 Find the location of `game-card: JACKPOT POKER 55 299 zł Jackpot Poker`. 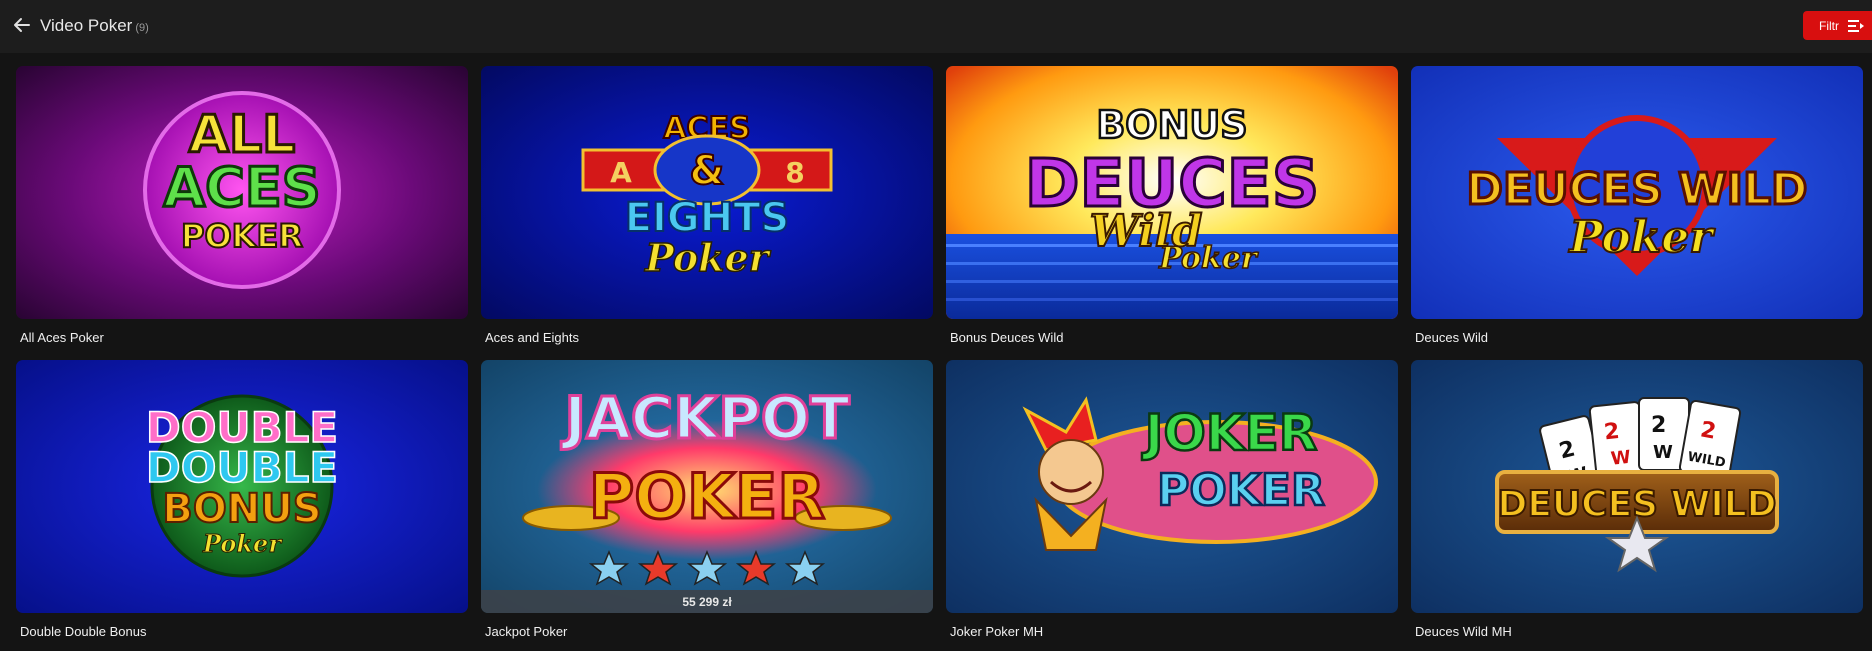

game-card: JACKPOT POKER 55 299 zł Jackpot Poker is located at coordinates (707, 499).